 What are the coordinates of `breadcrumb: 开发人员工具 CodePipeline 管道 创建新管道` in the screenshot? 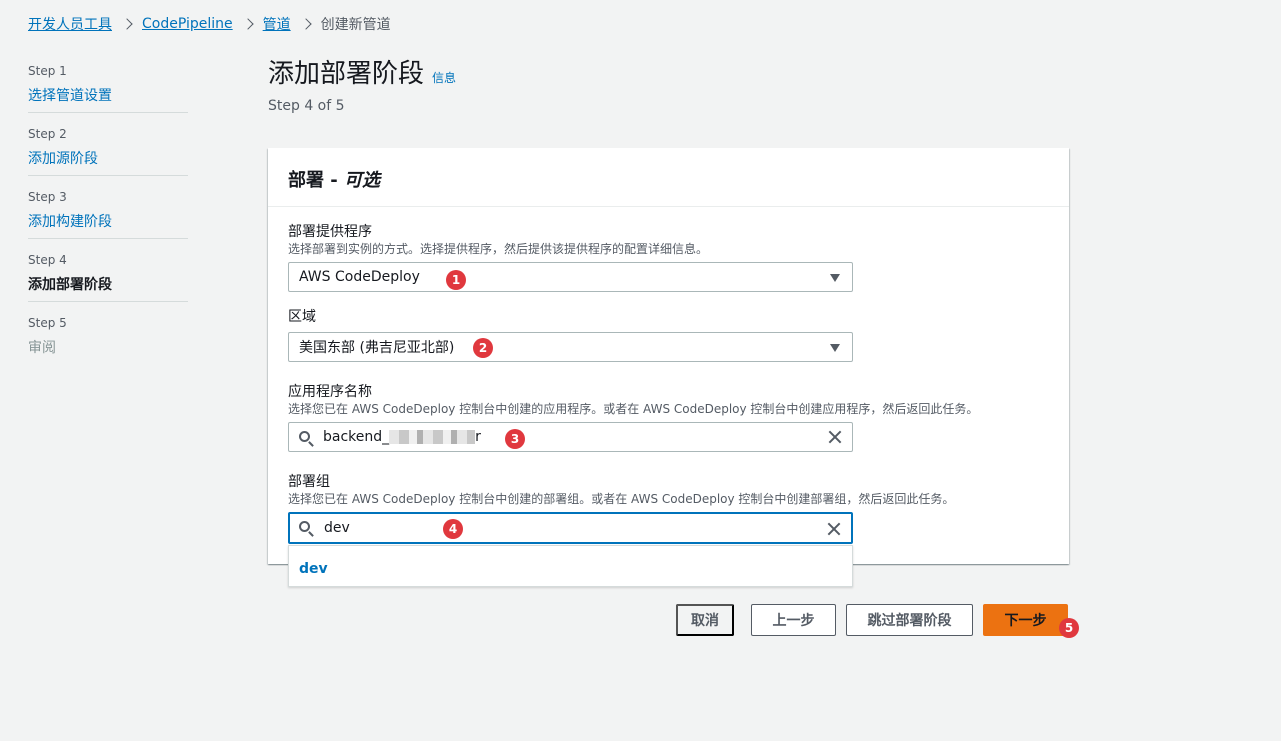 It's located at (209, 24).